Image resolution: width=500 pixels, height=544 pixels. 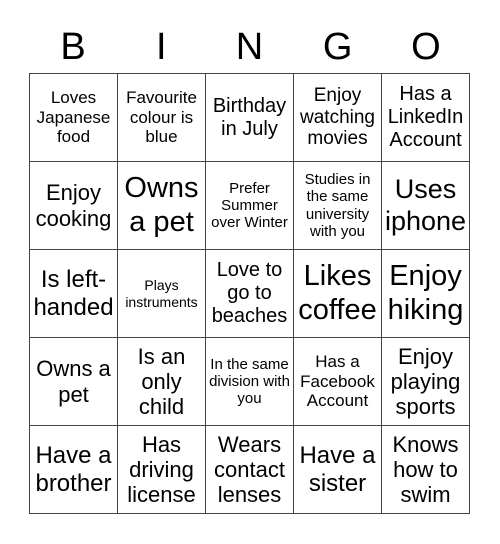 I want to click on bingo-cell: Plays instruments, so click(x=162, y=294).